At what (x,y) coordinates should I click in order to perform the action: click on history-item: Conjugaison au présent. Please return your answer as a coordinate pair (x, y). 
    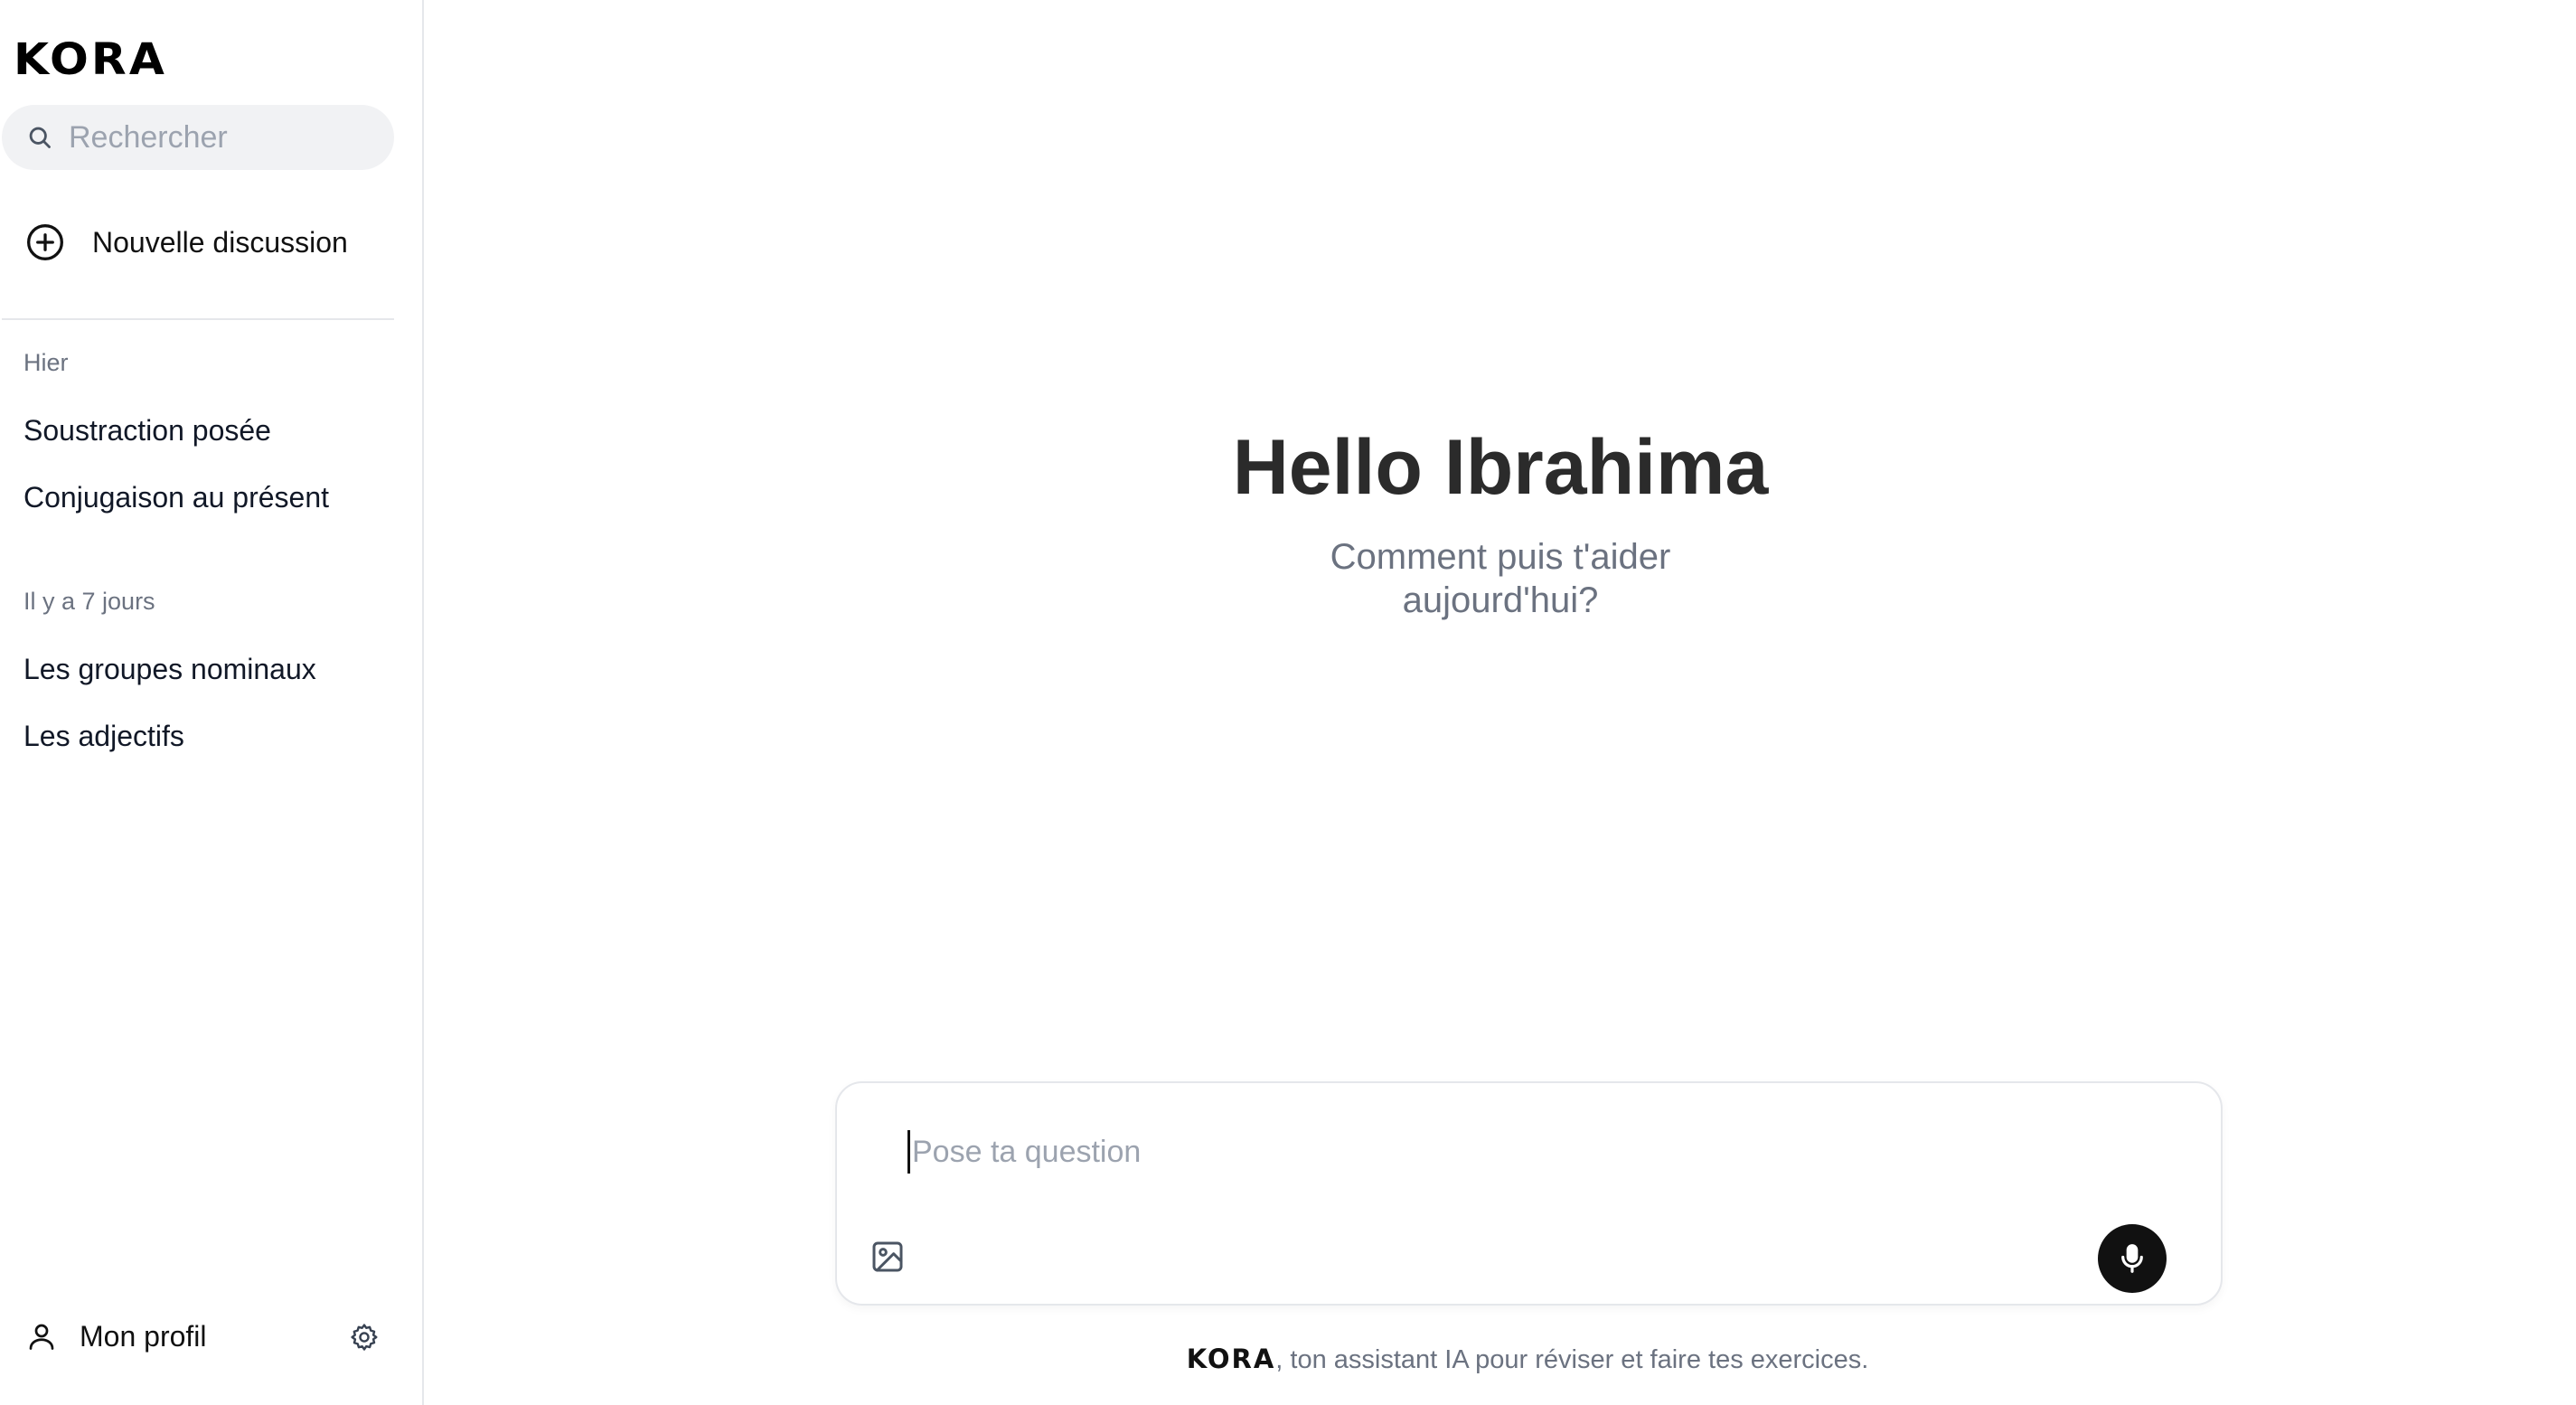
    Looking at the image, I should click on (176, 497).